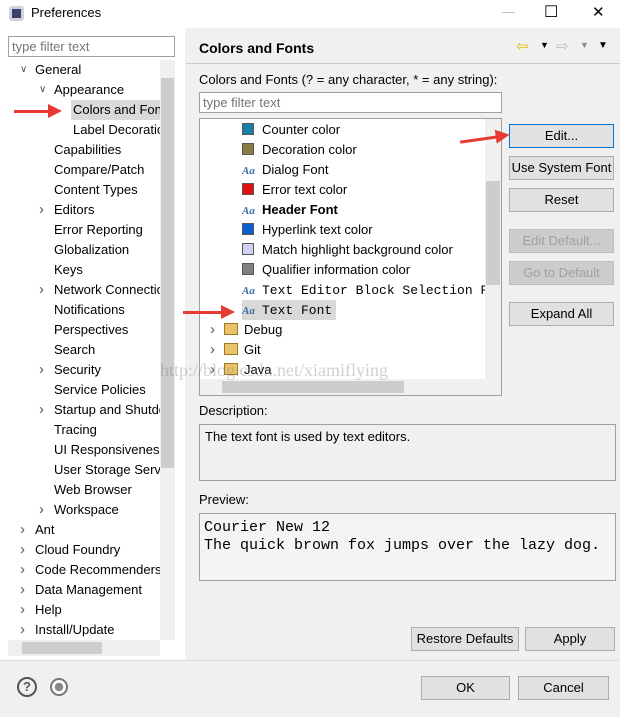 The image size is (620, 717). Describe the element at coordinates (91, 330) in the screenshot. I see `nav-item: Perspectives` at that location.